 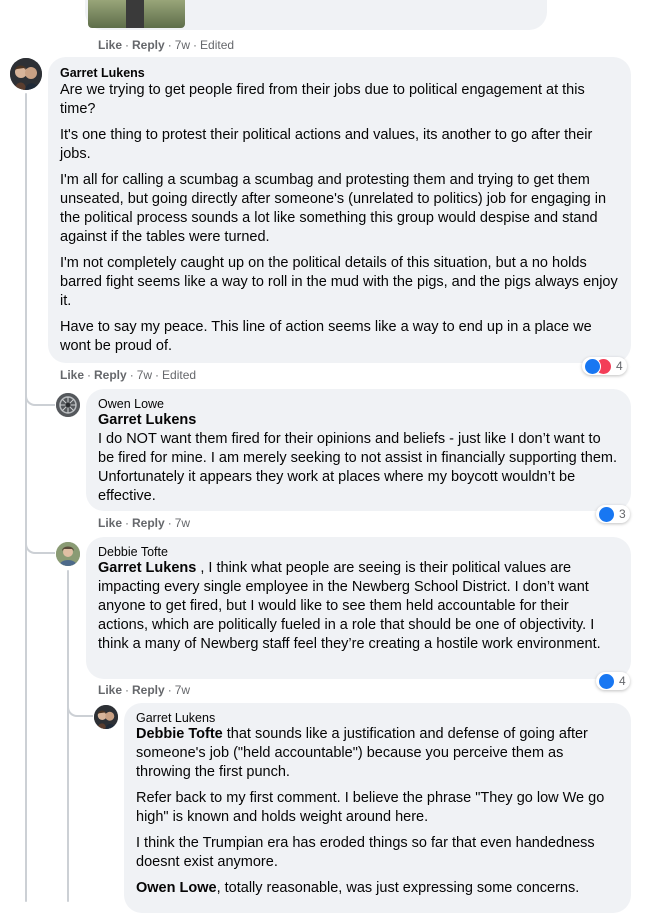 What do you see at coordinates (128, 375) in the screenshot?
I see `comment-actions: Like · Reply · 7w · Edited` at bounding box center [128, 375].